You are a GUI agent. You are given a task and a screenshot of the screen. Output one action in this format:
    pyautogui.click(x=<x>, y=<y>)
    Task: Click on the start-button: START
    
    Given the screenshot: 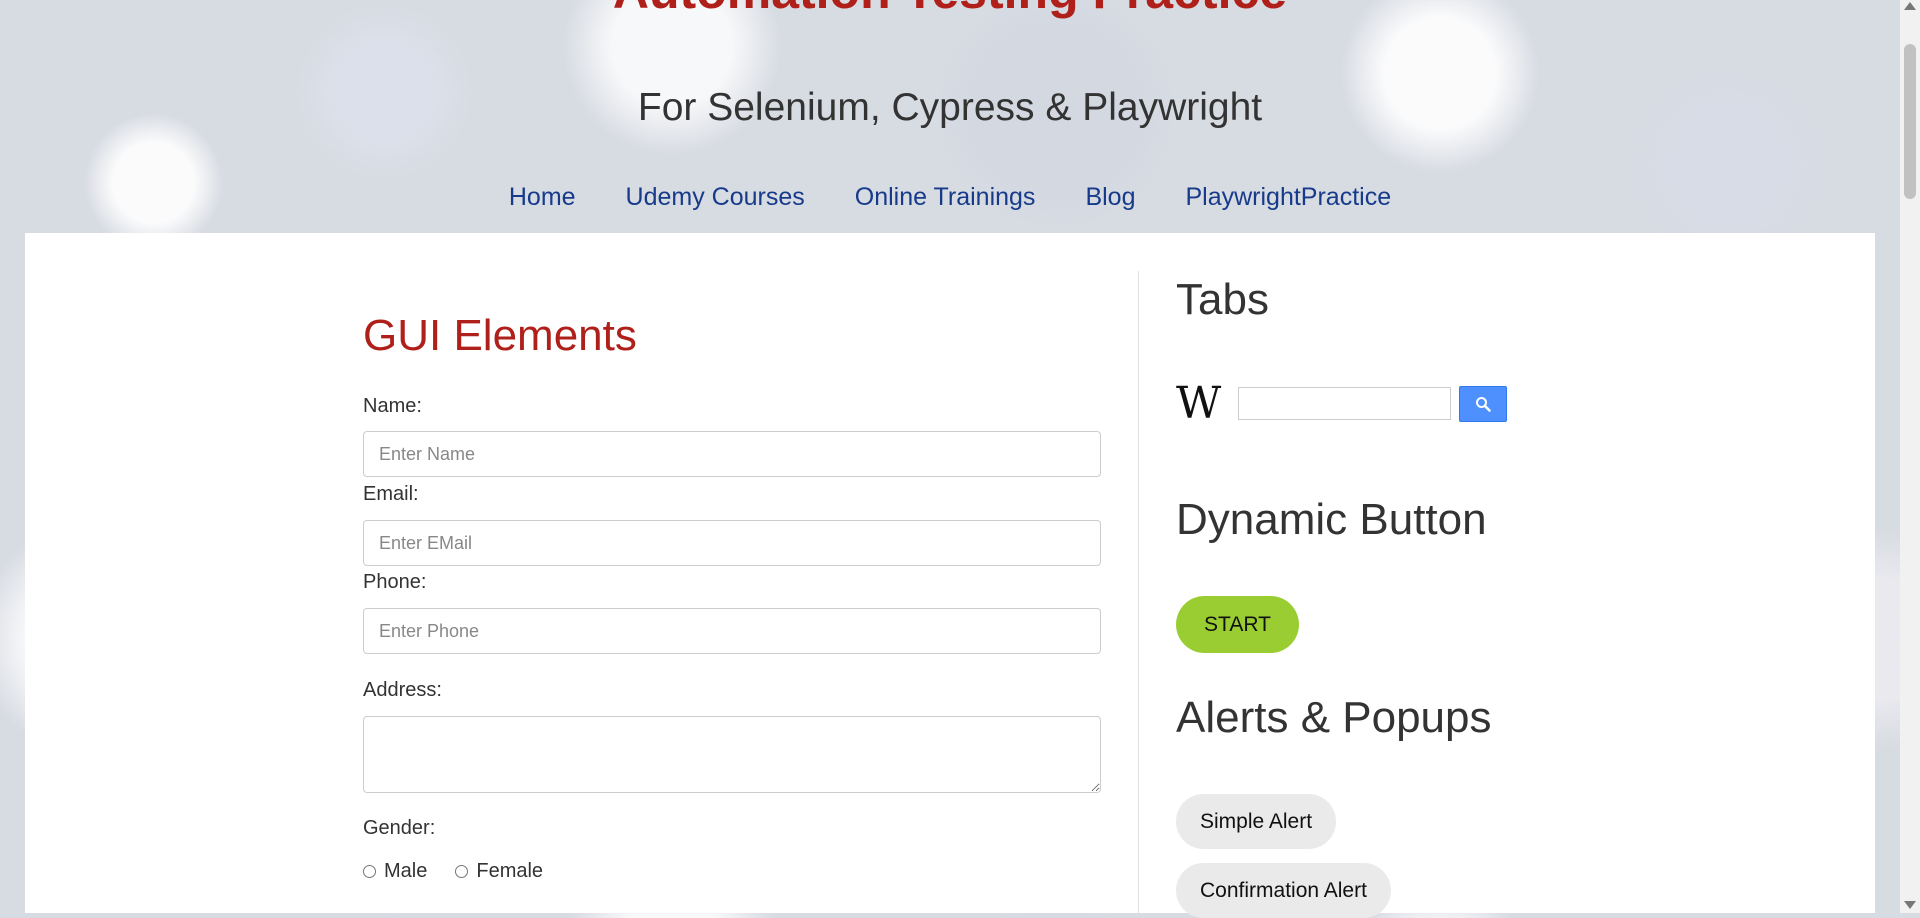 What is the action you would take?
    pyautogui.click(x=1237, y=624)
    